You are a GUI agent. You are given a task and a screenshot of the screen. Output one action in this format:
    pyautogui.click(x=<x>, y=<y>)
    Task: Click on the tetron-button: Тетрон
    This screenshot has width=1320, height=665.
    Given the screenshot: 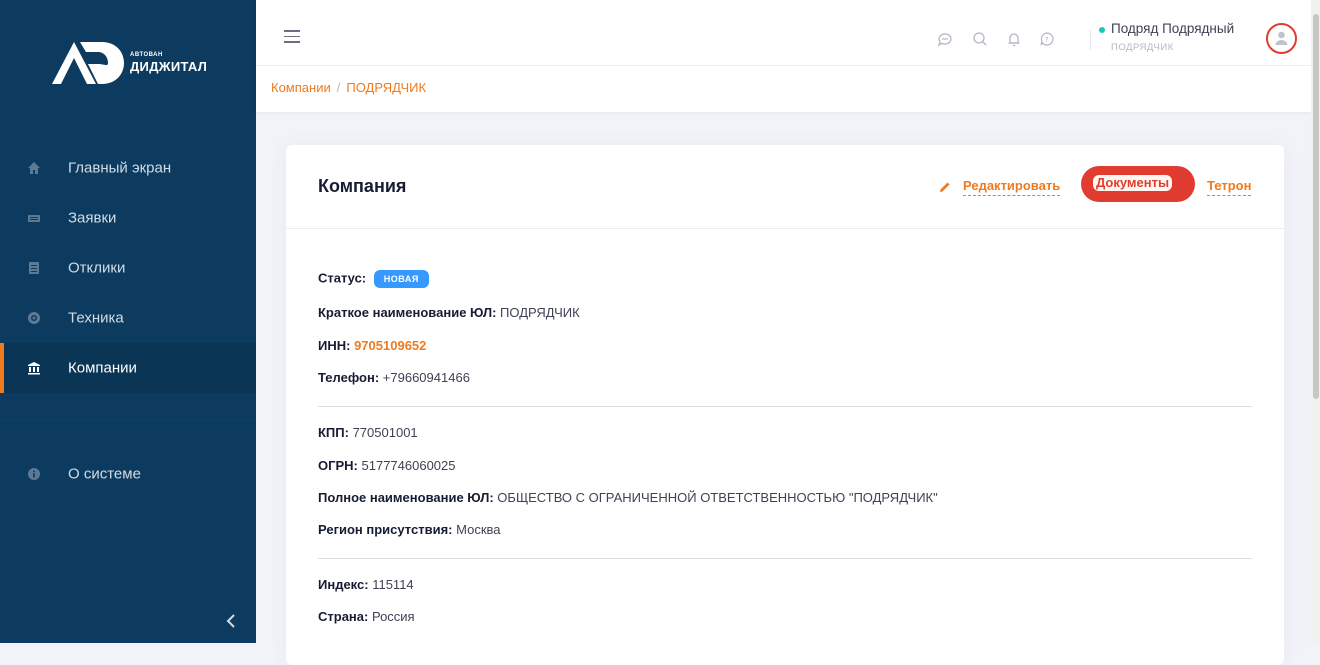 What is the action you would take?
    pyautogui.click(x=1229, y=187)
    